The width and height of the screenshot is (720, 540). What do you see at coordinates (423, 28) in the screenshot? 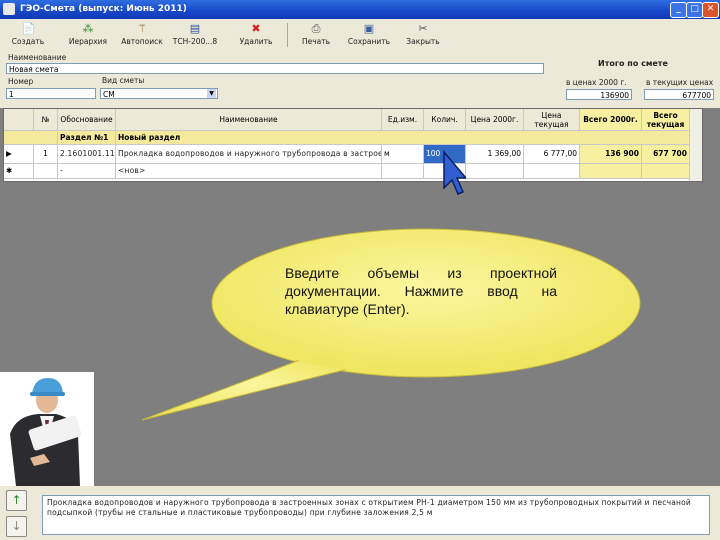
I see `close-icon: ✂` at bounding box center [423, 28].